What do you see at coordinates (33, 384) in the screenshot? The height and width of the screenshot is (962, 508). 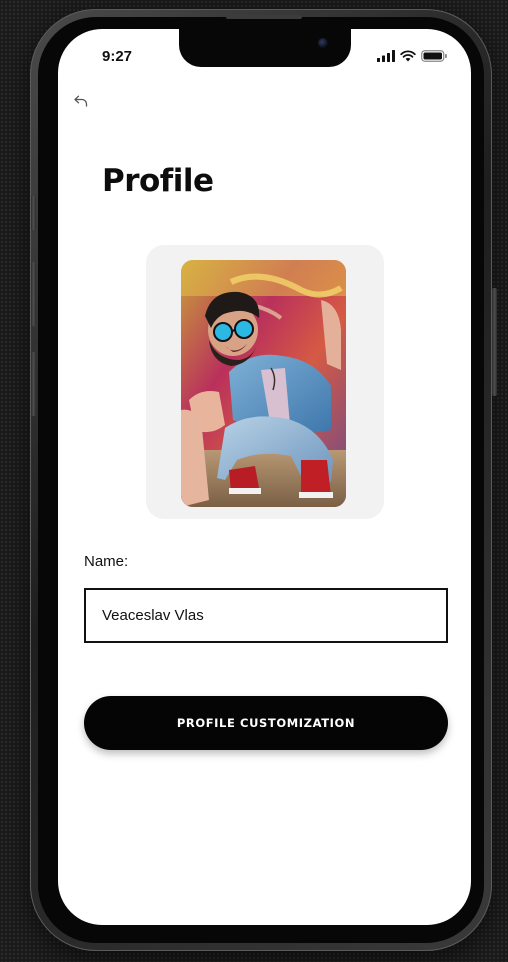 I see `volume-down-button` at bounding box center [33, 384].